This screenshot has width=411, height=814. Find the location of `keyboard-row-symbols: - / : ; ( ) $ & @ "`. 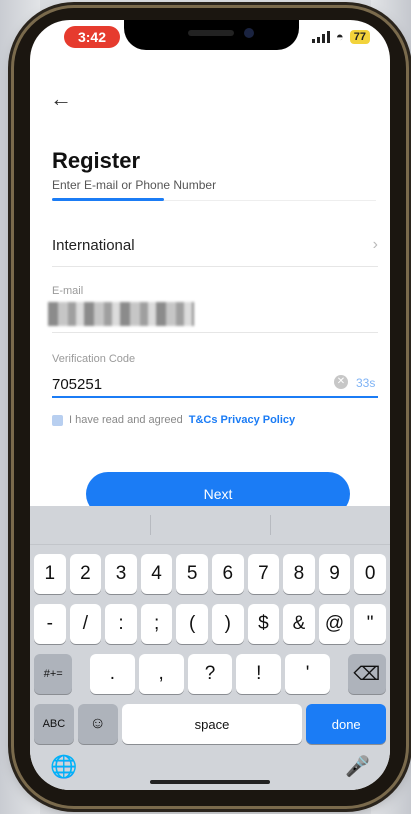

keyboard-row-symbols: - / : ; ( ) $ & @ " is located at coordinates (210, 624).